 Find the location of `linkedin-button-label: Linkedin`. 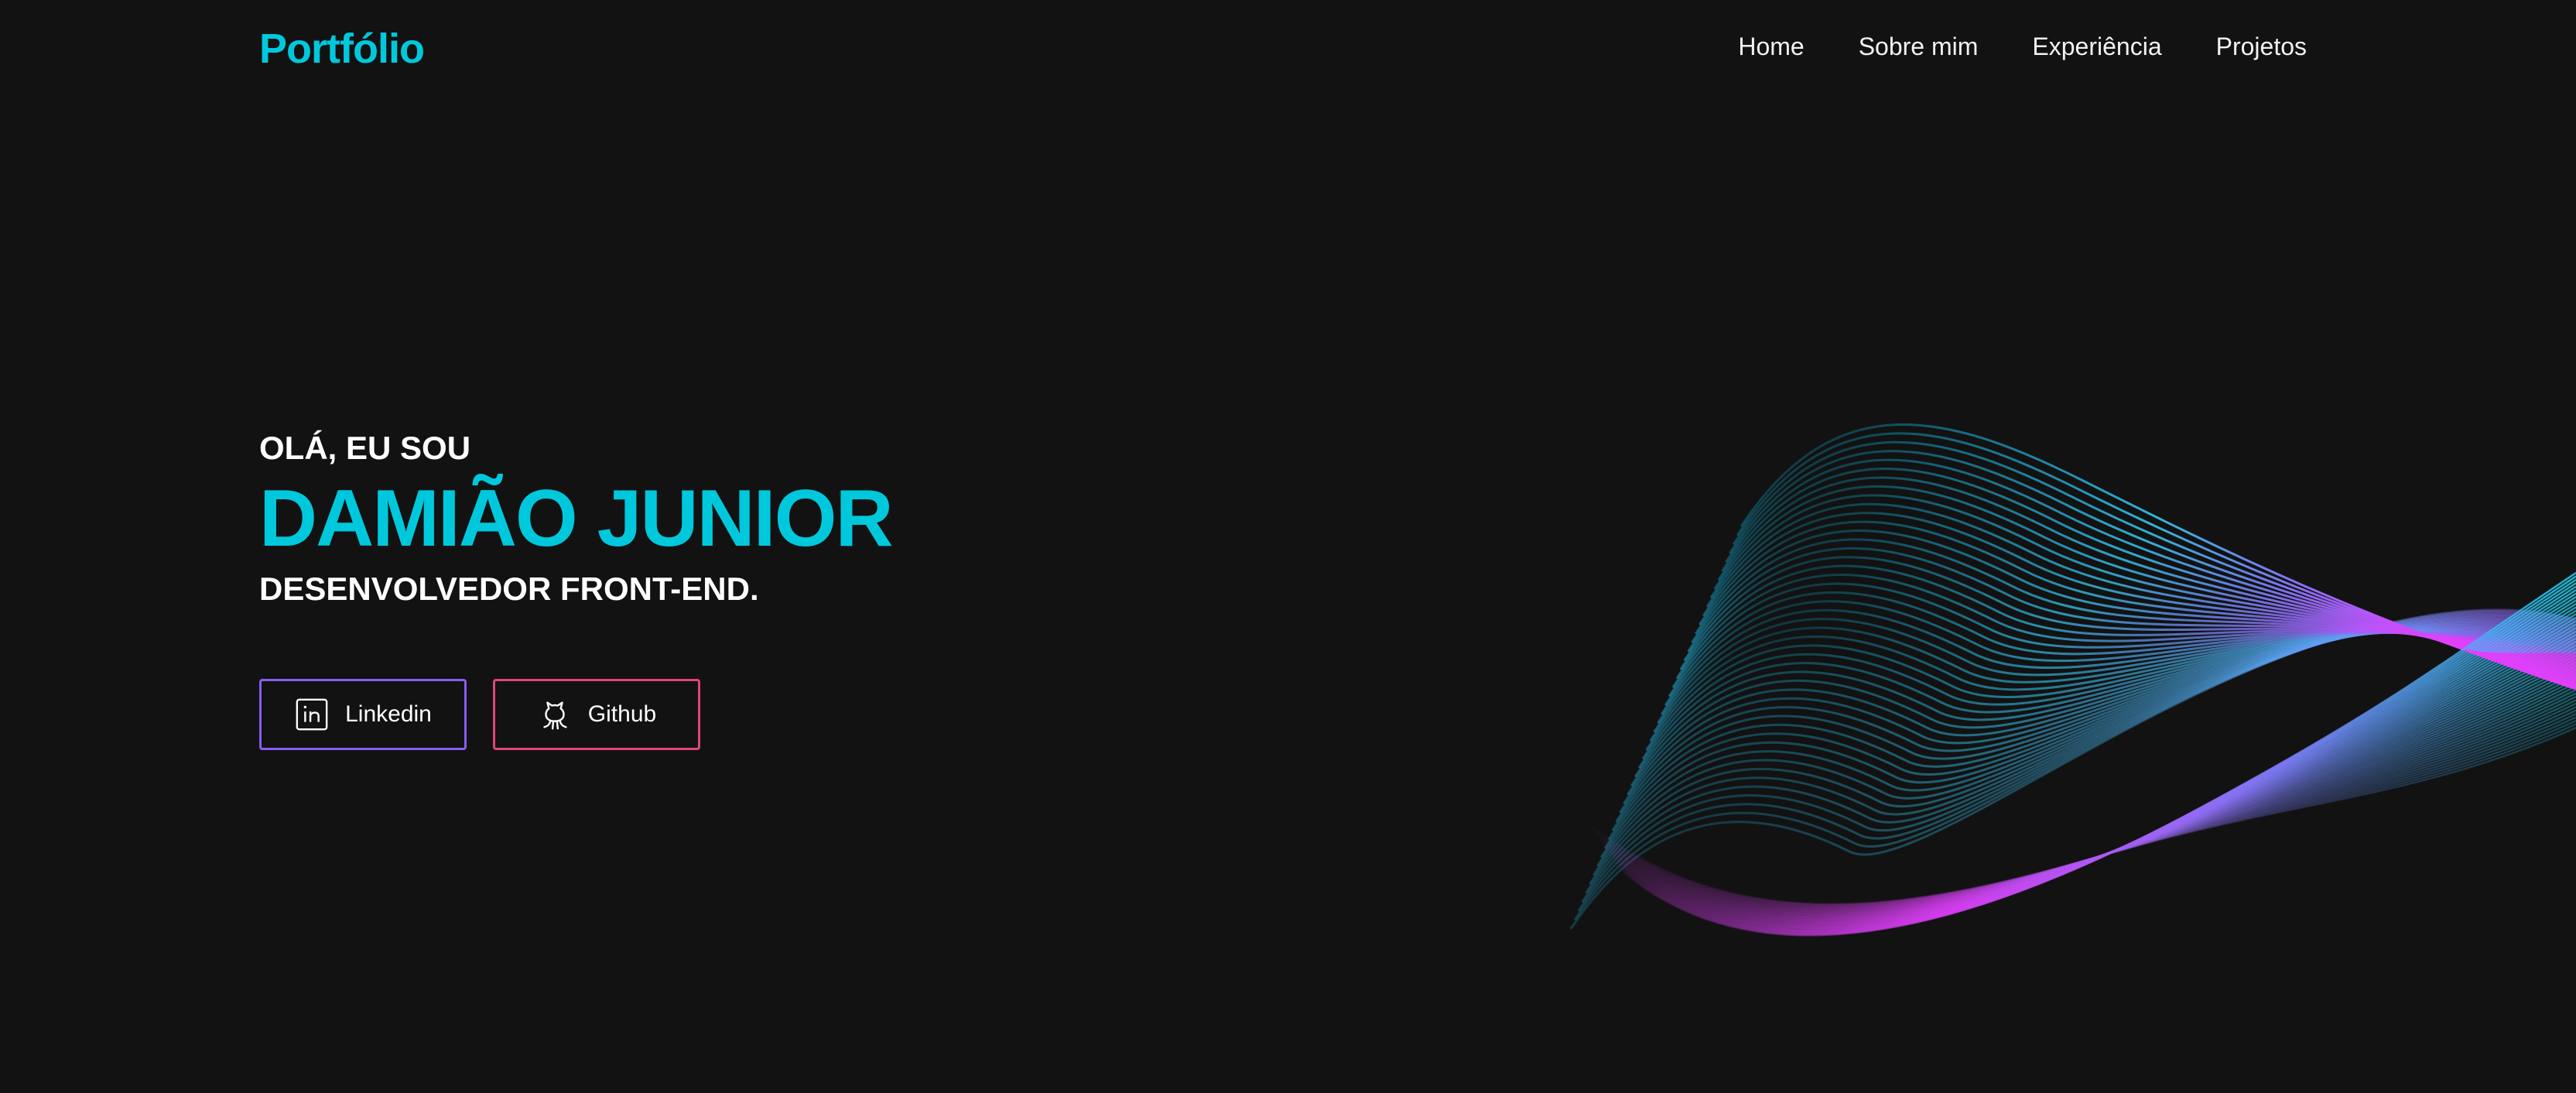

linkedin-button-label: Linkedin is located at coordinates (388, 714).